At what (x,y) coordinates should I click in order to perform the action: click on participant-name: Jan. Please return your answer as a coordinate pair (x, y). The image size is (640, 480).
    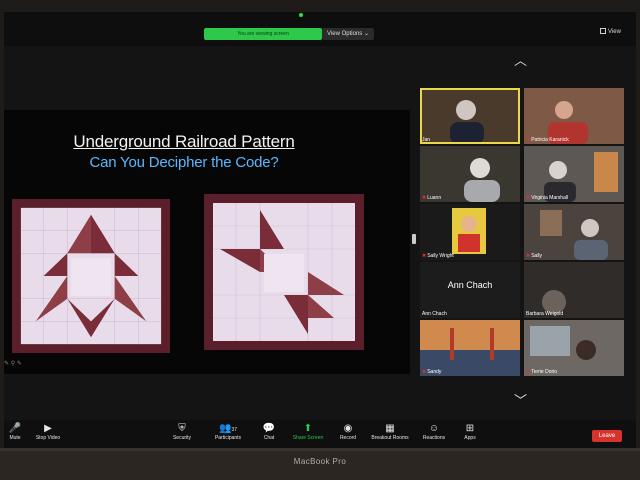
    Looking at the image, I should click on (426, 140).